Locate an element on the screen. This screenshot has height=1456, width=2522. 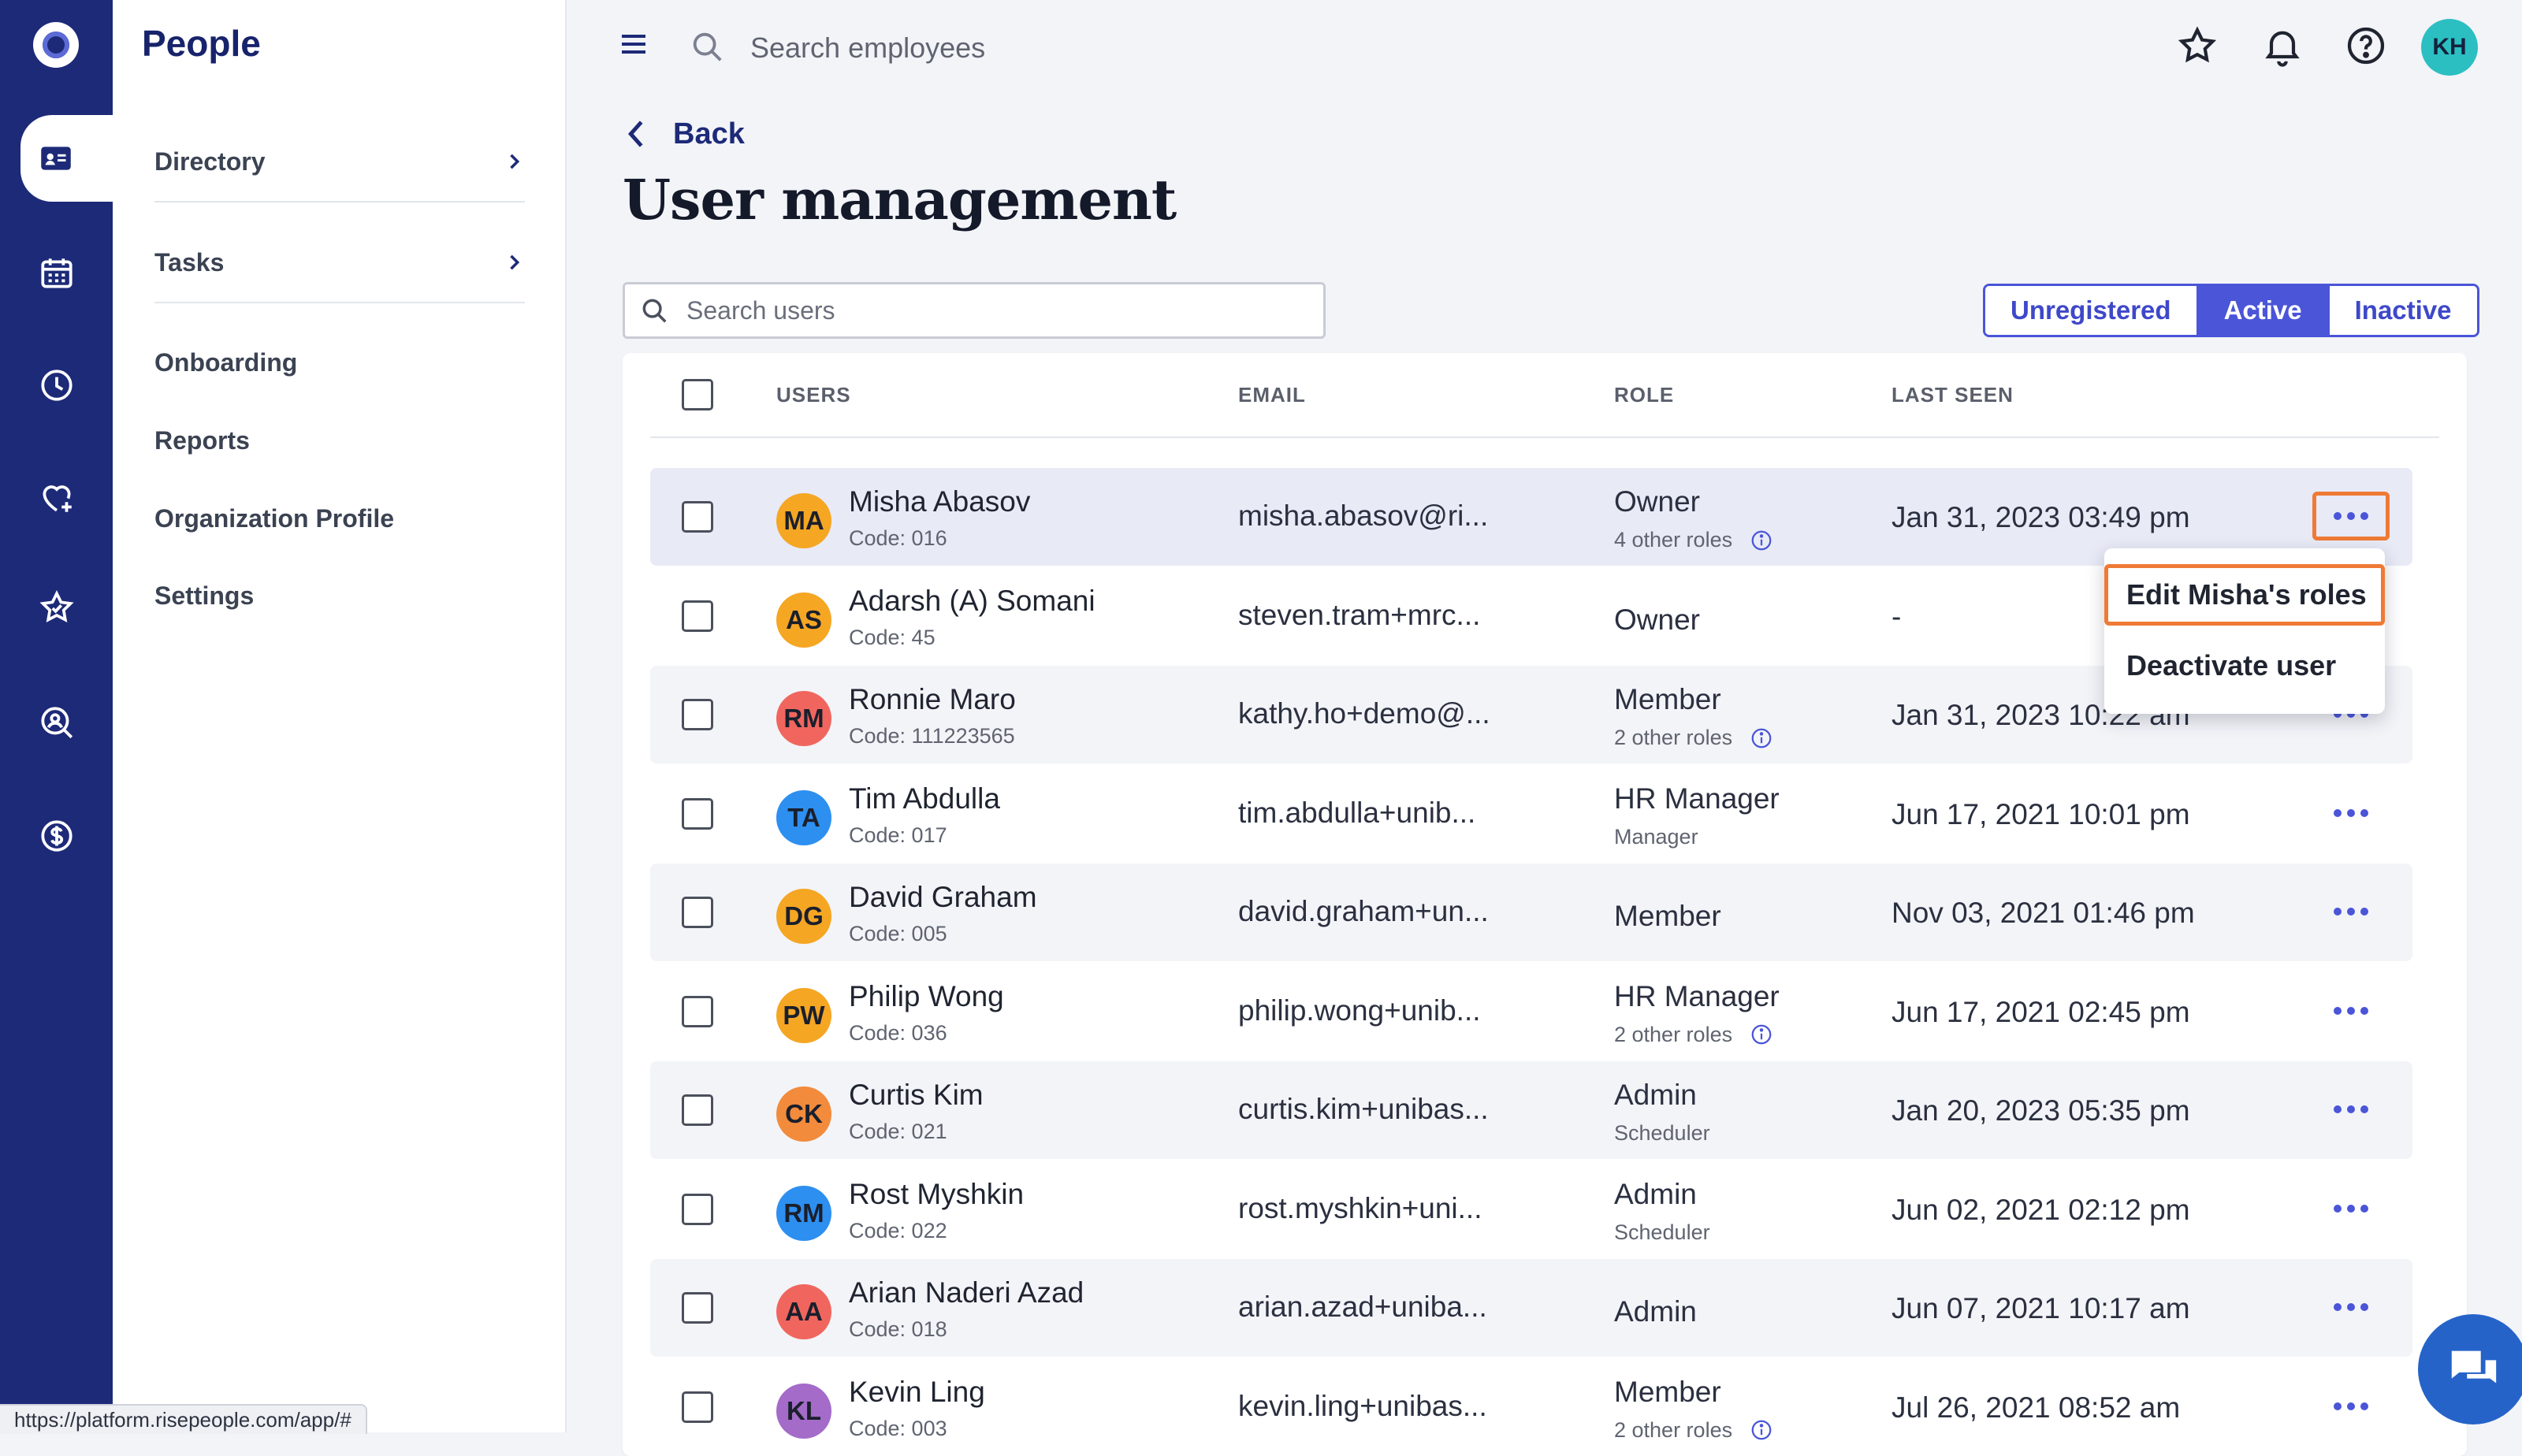
user-search-box is located at coordinates (974, 310).